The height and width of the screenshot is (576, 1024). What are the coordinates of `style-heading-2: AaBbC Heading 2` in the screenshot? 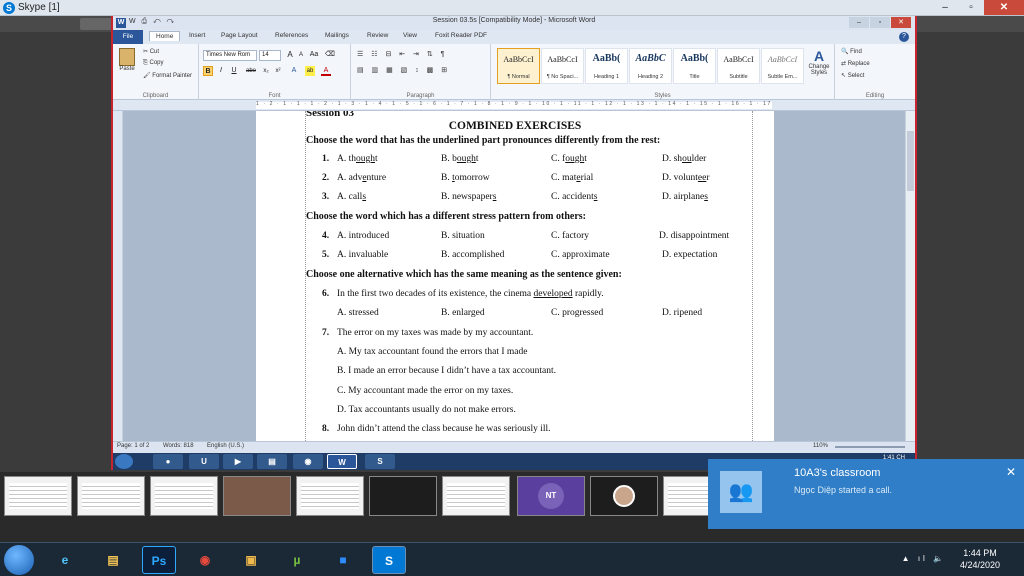 It's located at (650, 66).